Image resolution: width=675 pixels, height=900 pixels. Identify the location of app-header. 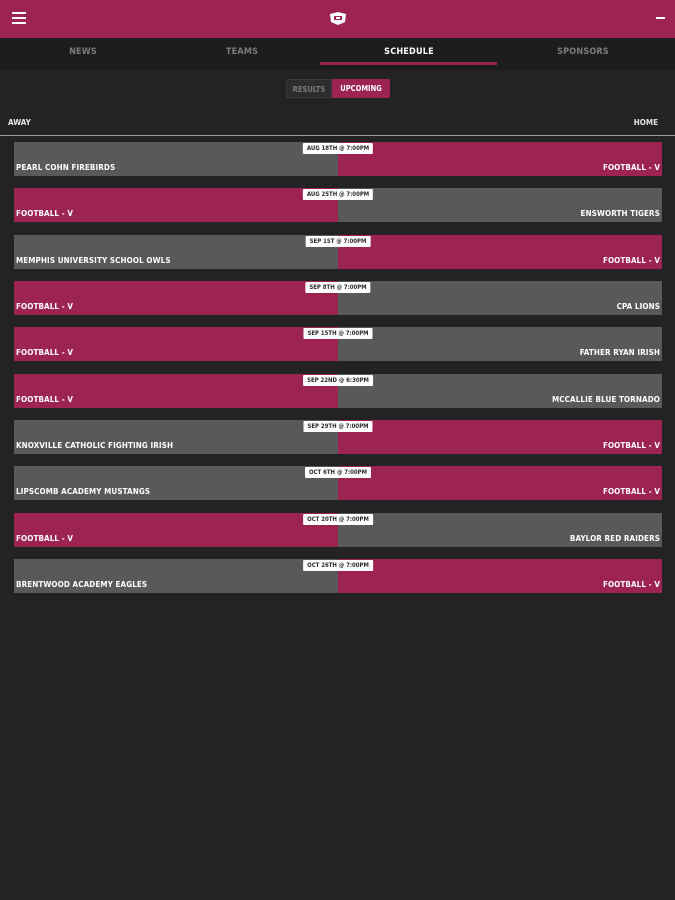
(337, 19).